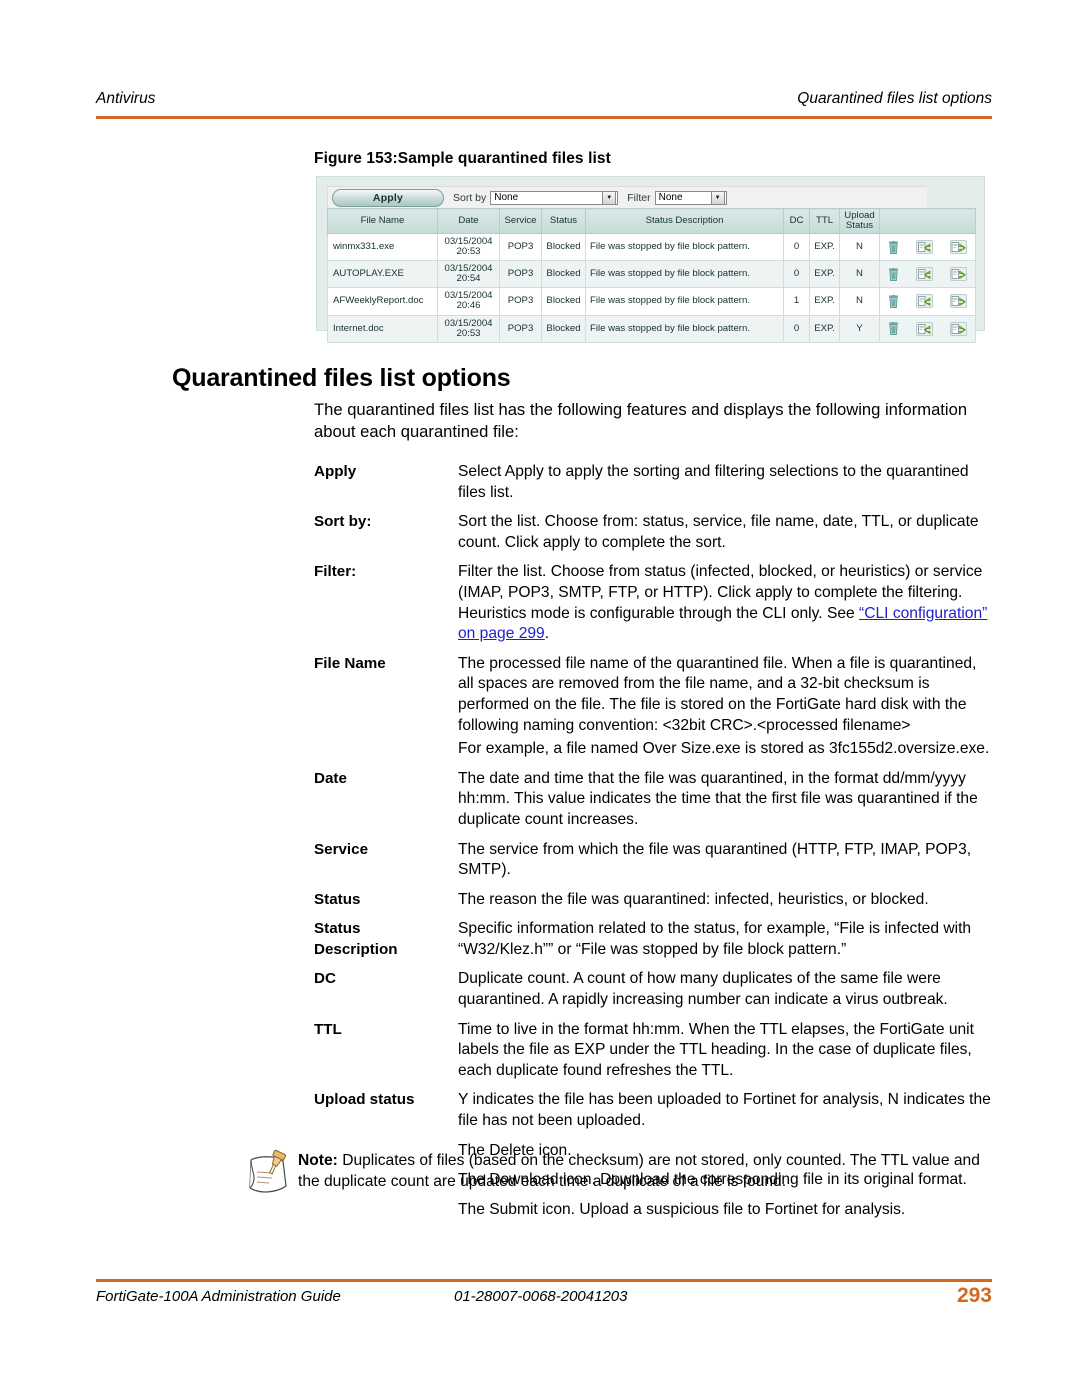 The height and width of the screenshot is (1397, 1080). What do you see at coordinates (382, 221) in the screenshot?
I see `col-file-name: File Name` at bounding box center [382, 221].